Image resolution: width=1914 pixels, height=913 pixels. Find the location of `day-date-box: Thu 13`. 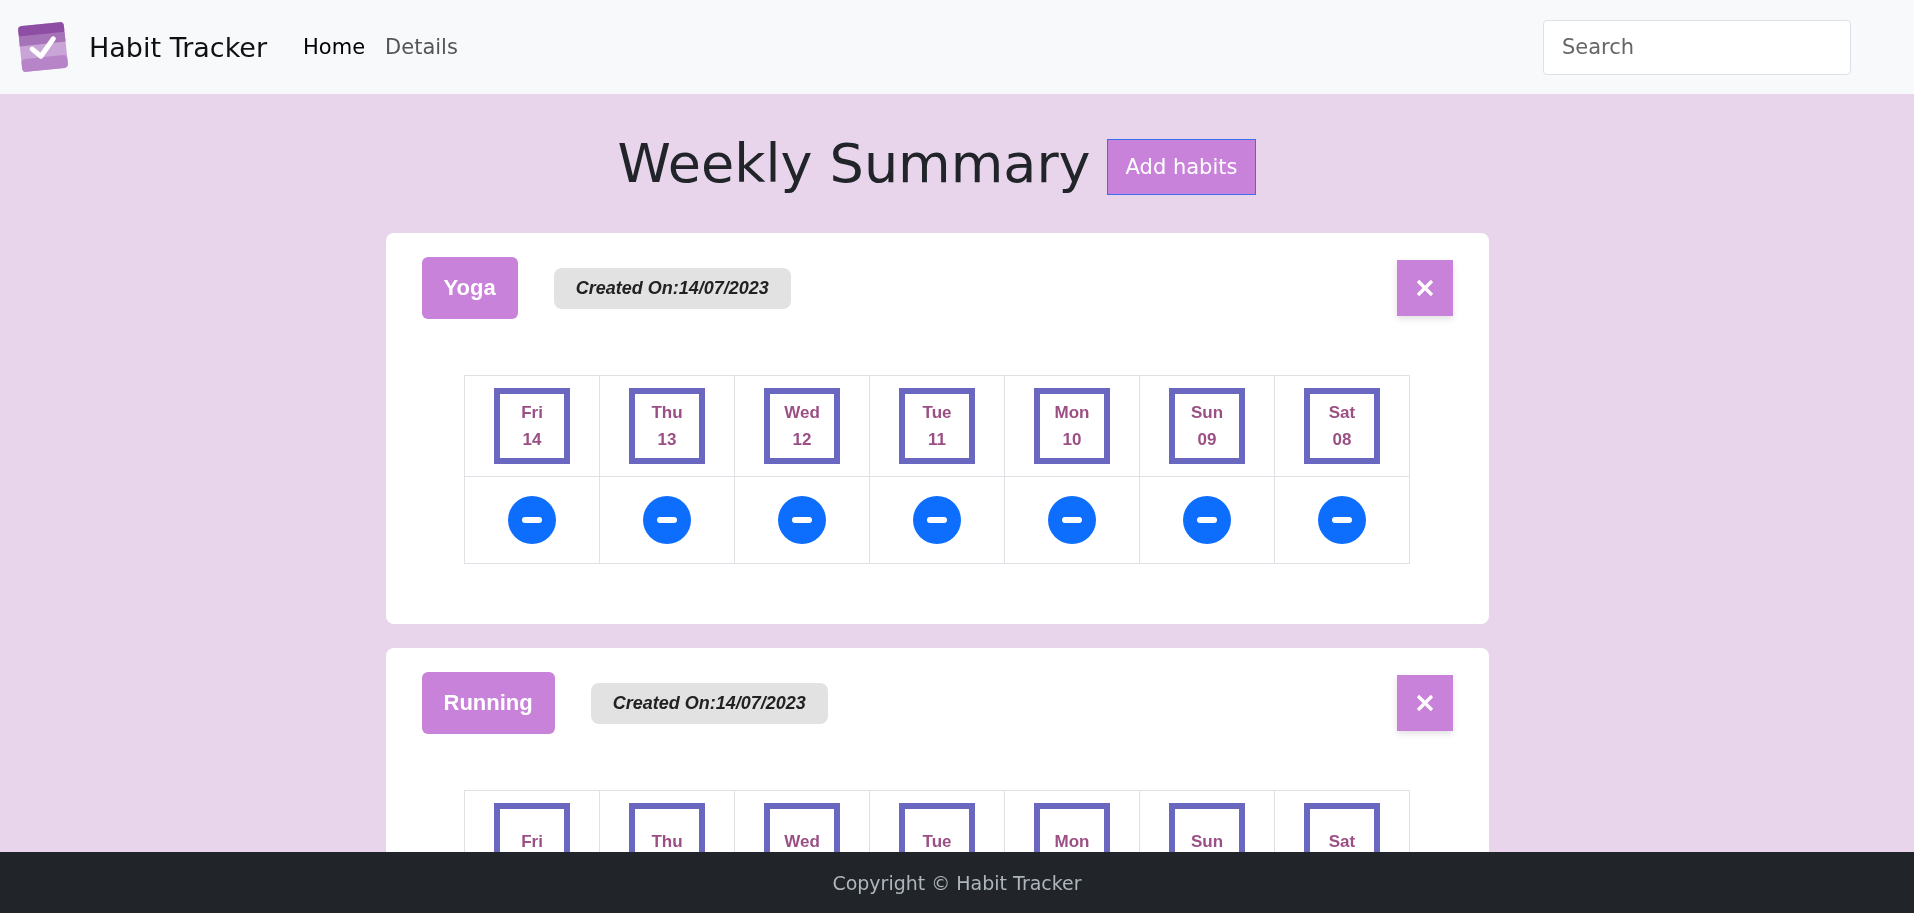

day-date-box: Thu 13 is located at coordinates (667, 426).